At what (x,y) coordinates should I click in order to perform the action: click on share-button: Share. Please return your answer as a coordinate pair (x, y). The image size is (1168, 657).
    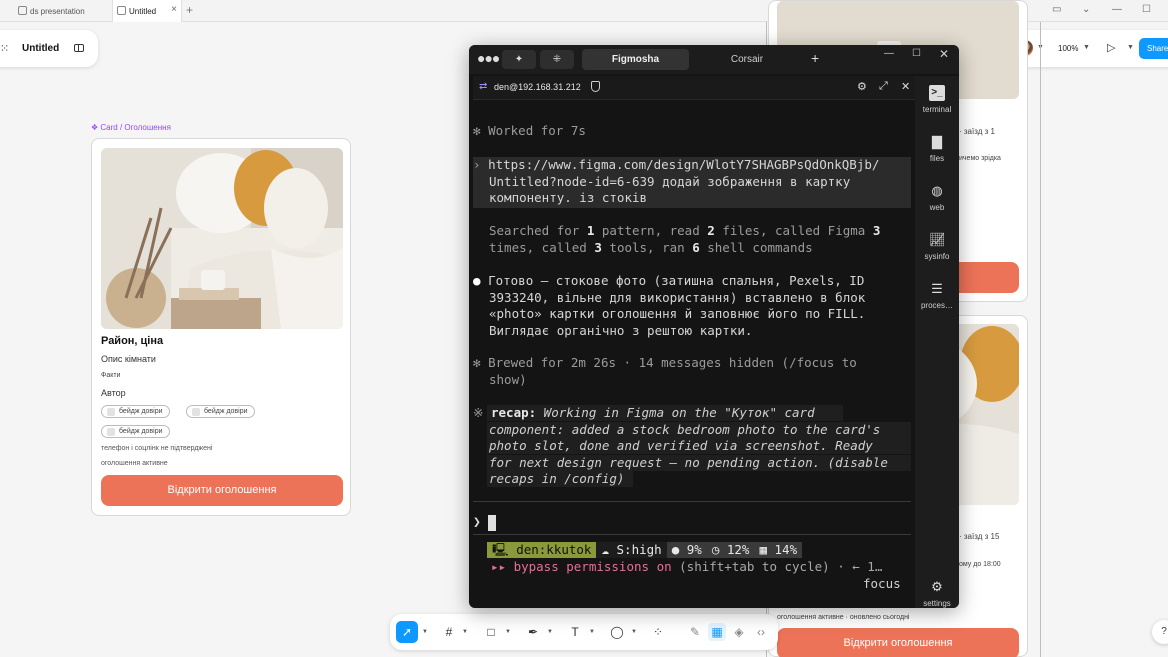
    Looking at the image, I should click on (1153, 48).